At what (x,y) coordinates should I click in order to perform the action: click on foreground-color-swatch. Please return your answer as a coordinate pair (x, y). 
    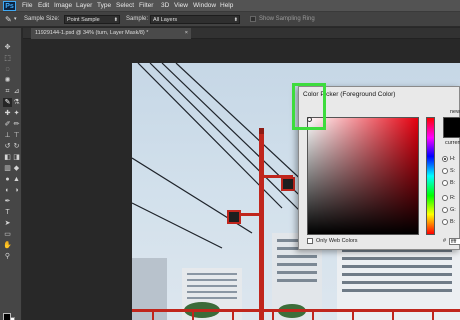
    Looking at the image, I should click on (7, 316).